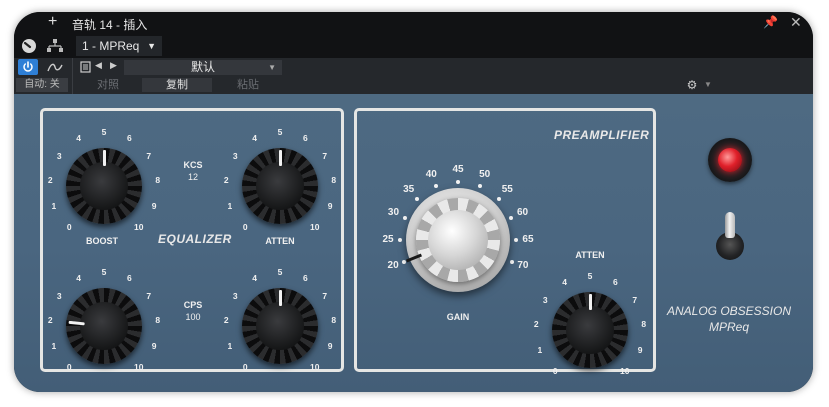  What do you see at coordinates (78, 138) in the screenshot?
I see `boost-kcs-tick-4: 4` at bounding box center [78, 138].